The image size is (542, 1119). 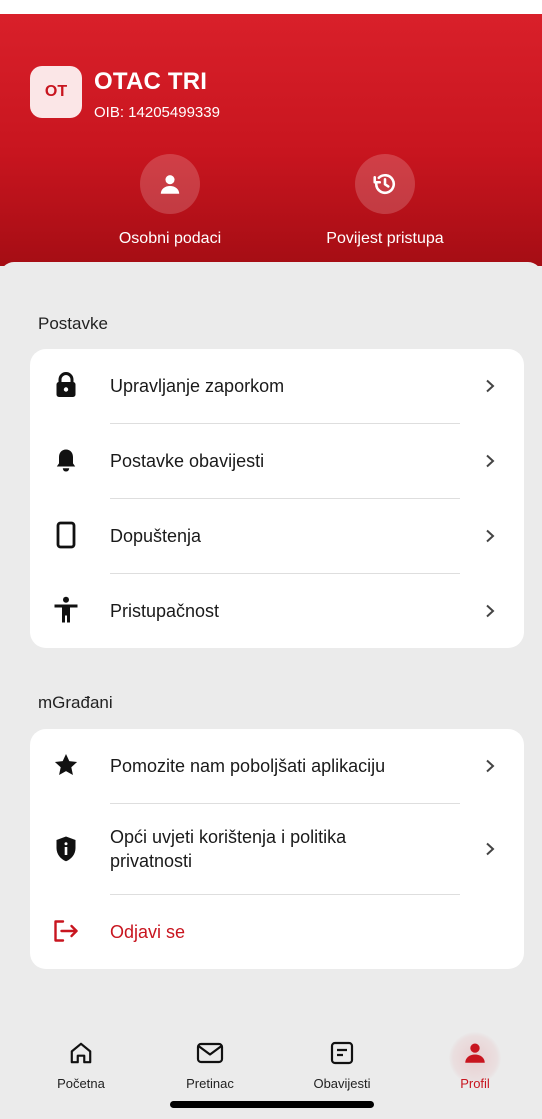 What do you see at coordinates (385, 238) in the screenshot?
I see `access-history-label: Povijest pristupa` at bounding box center [385, 238].